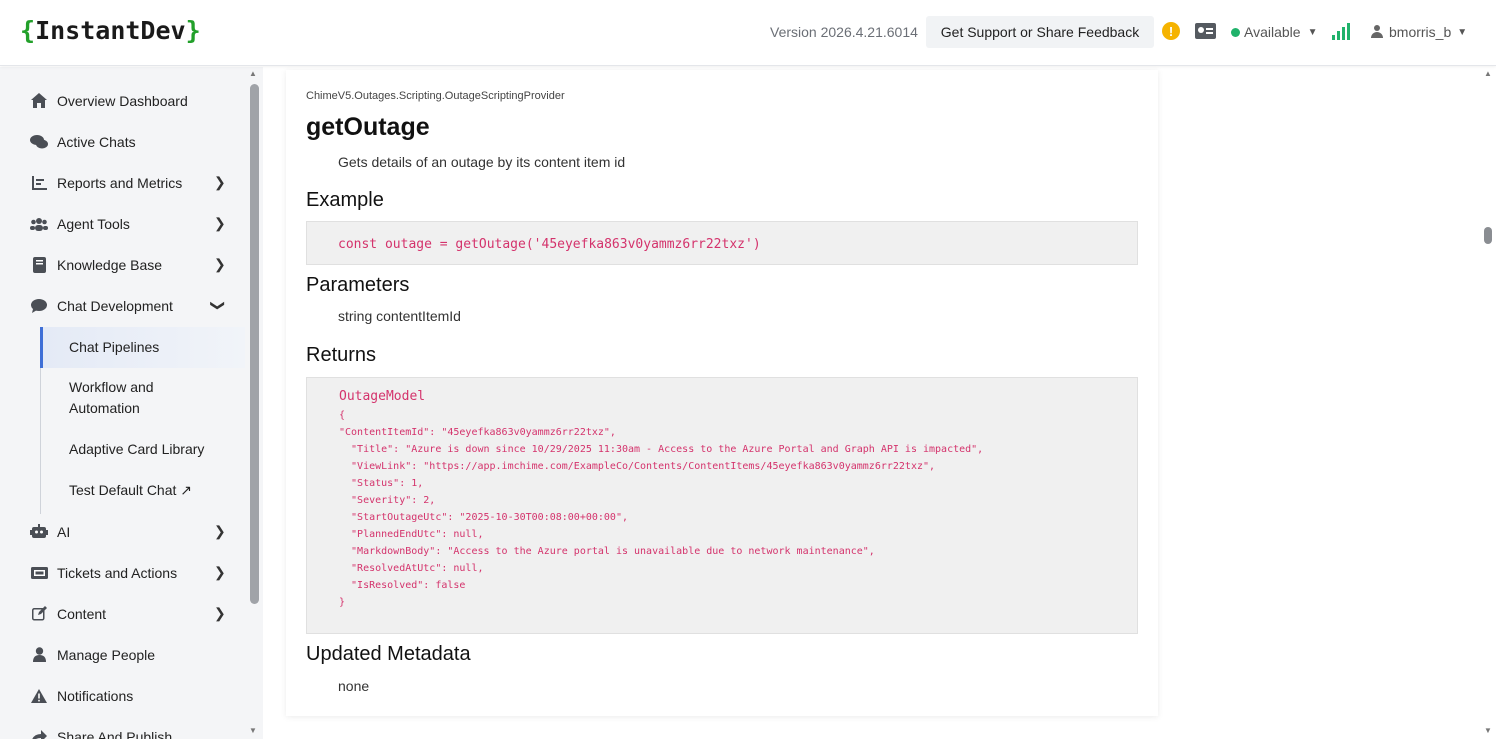 This screenshot has height=739, width=1496. Describe the element at coordinates (123, 531) in the screenshot. I see `sidebar-item-ai: AI ❯` at that location.